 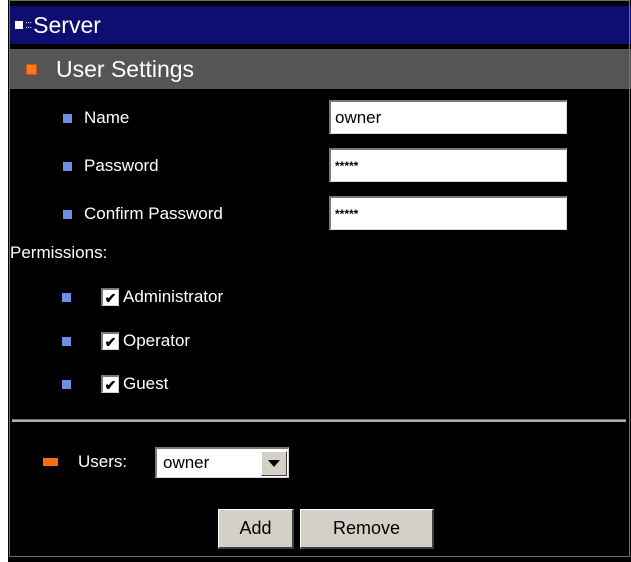 I want to click on name-field, so click(x=448, y=117).